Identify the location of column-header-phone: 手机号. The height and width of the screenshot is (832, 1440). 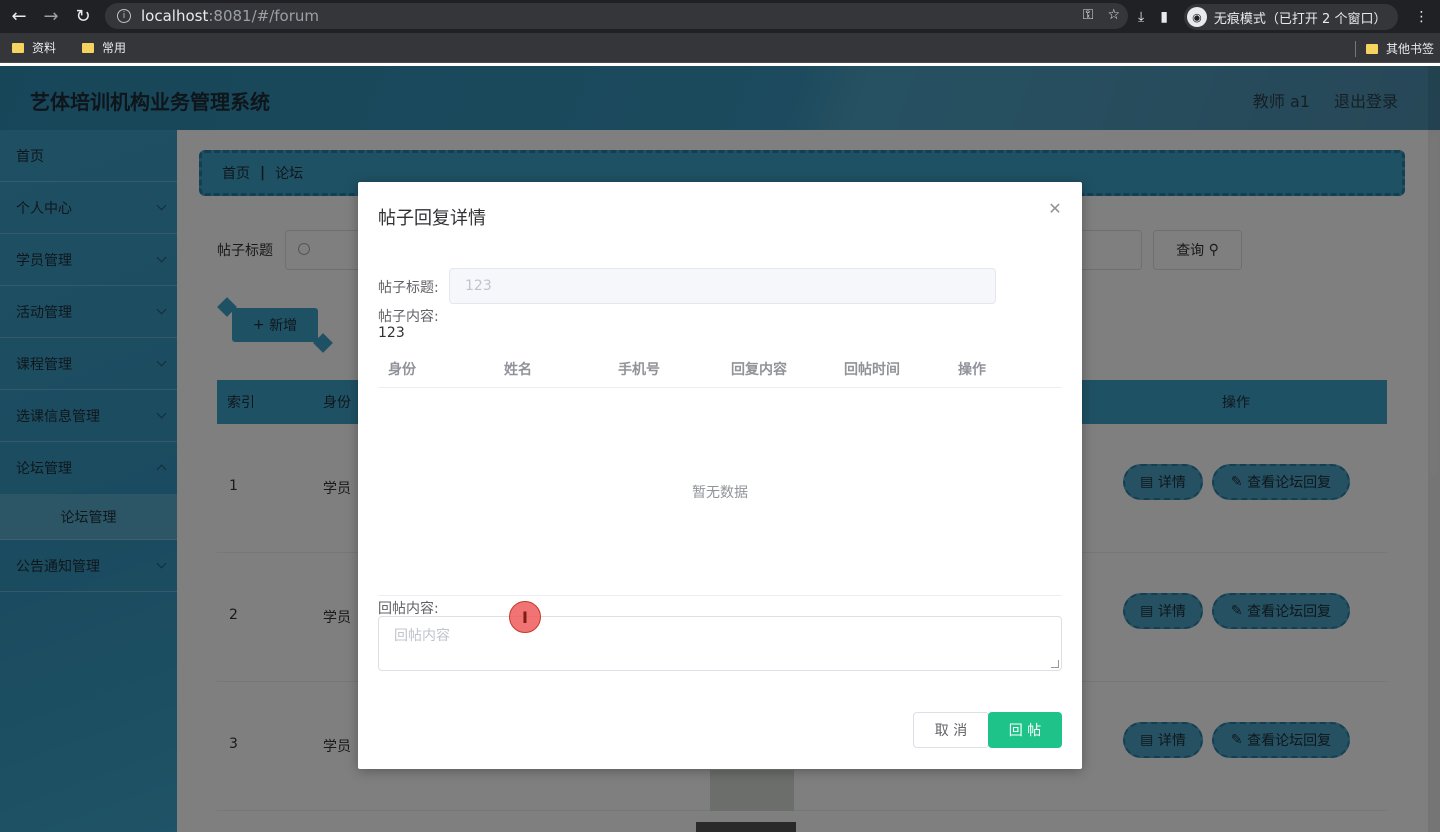
(639, 370).